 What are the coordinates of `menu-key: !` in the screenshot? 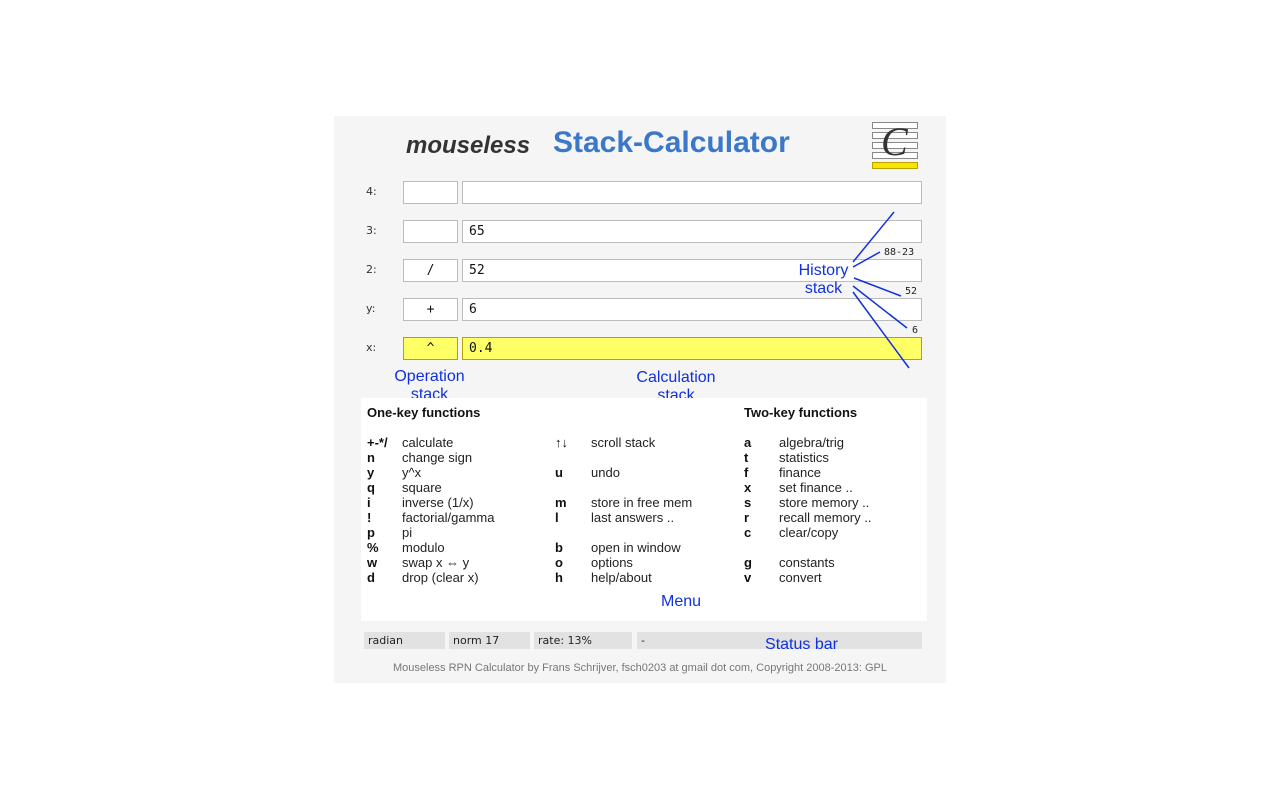 It's located at (369, 517).